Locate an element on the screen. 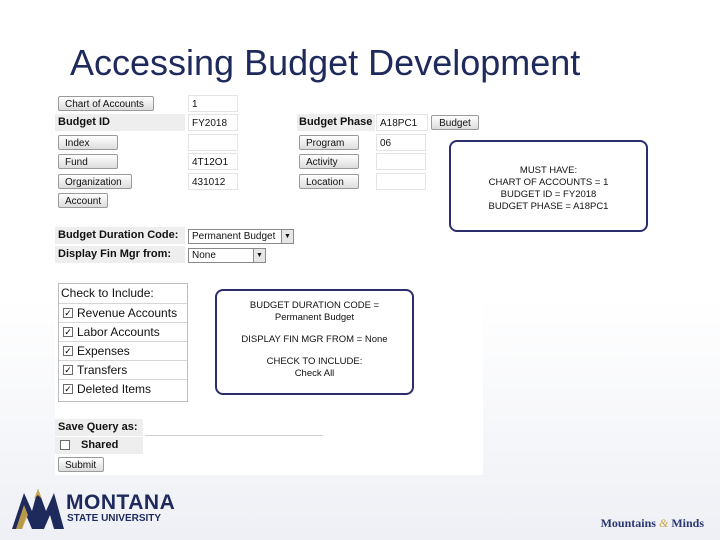  include-item-label: Expenses is located at coordinates (103, 351).